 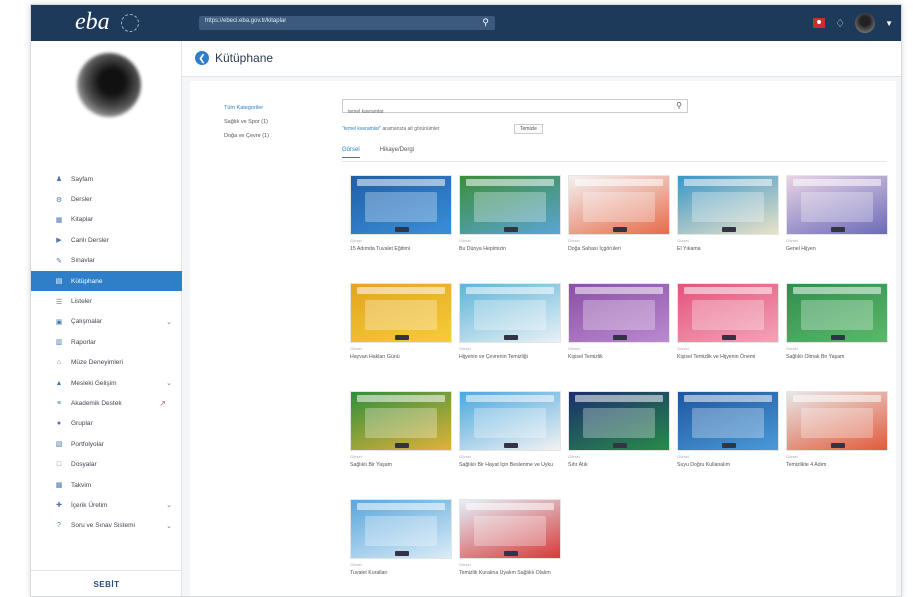 I want to click on content-card: Görsel Suyu Doğru Kullanalım, so click(x=728, y=430).